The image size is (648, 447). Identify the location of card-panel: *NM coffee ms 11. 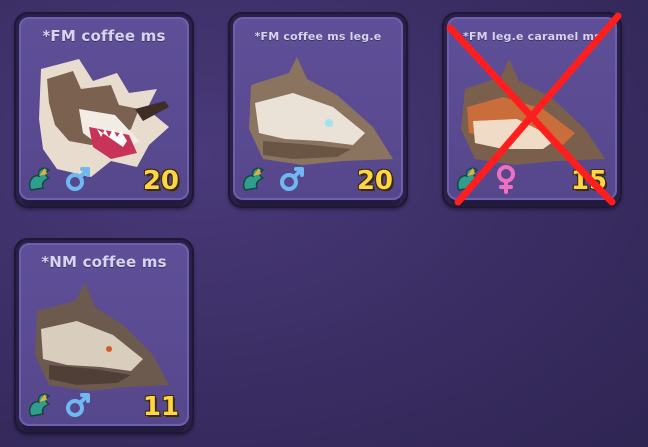
(104, 334).